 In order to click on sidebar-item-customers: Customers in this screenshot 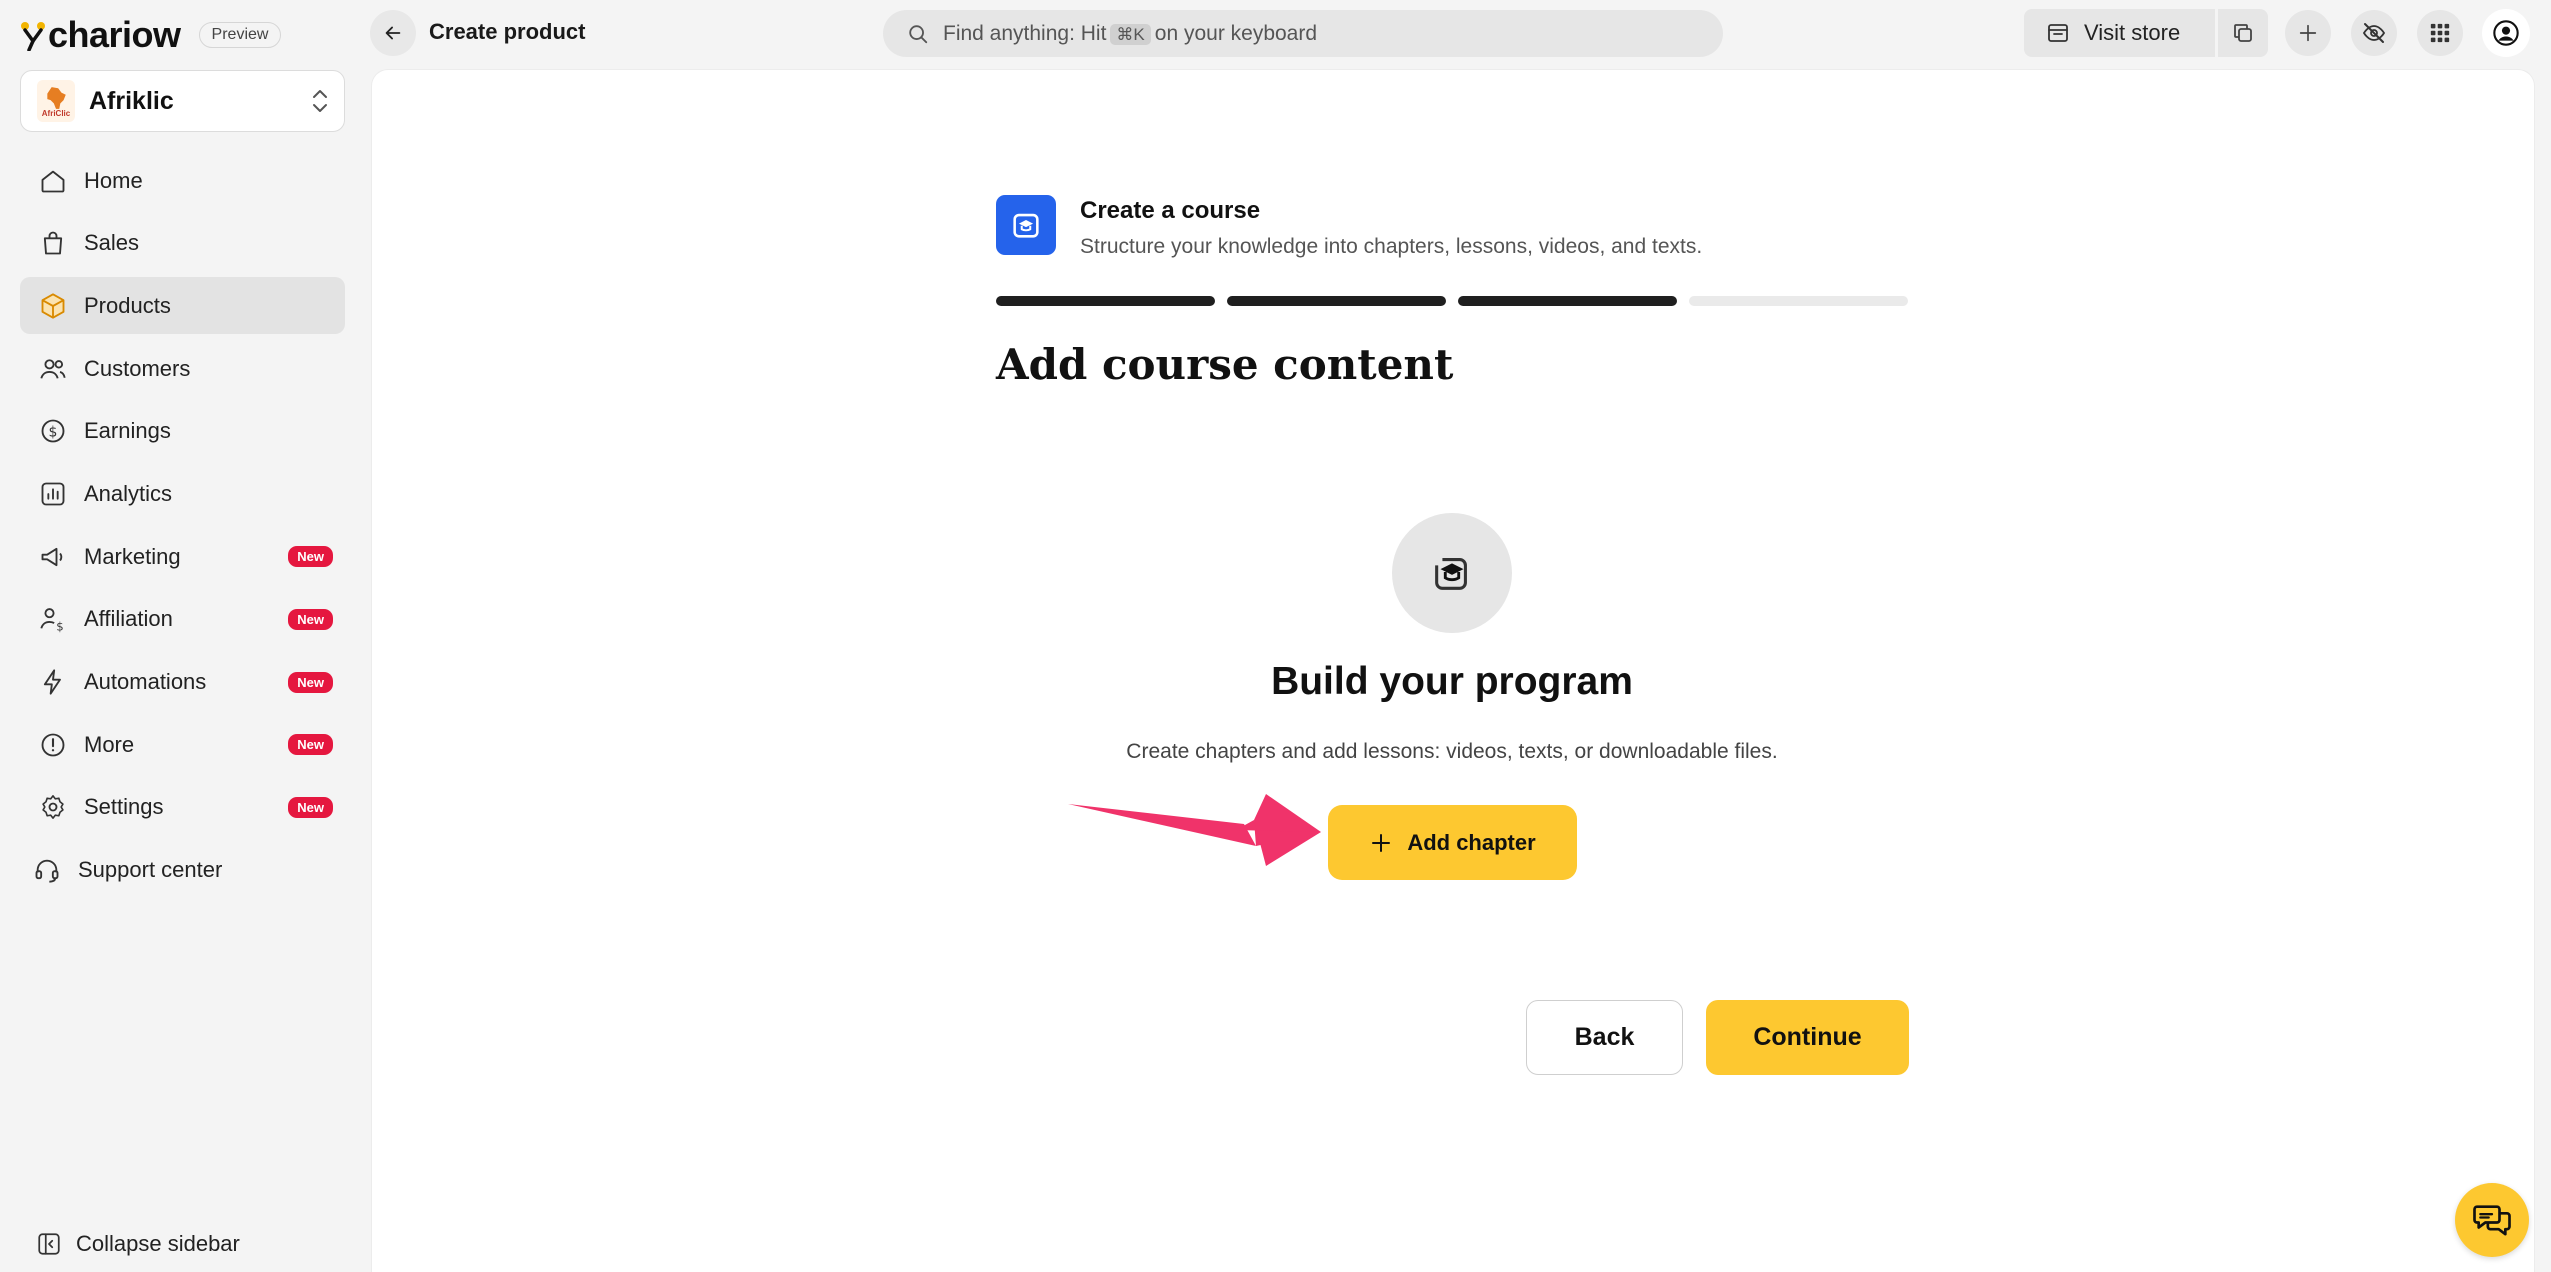, I will do `click(182, 368)`.